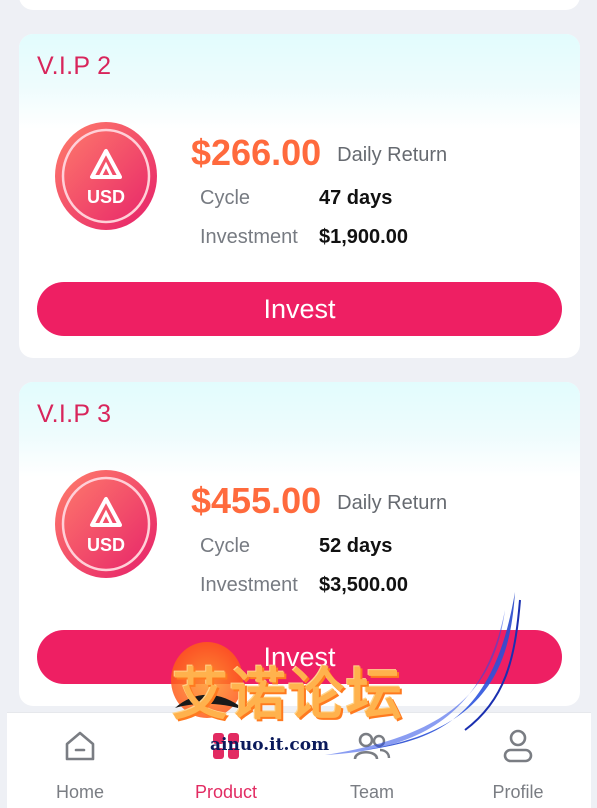 The image size is (597, 808). Describe the element at coordinates (256, 152) in the screenshot. I see `daily-return-amount: $266.00` at that location.